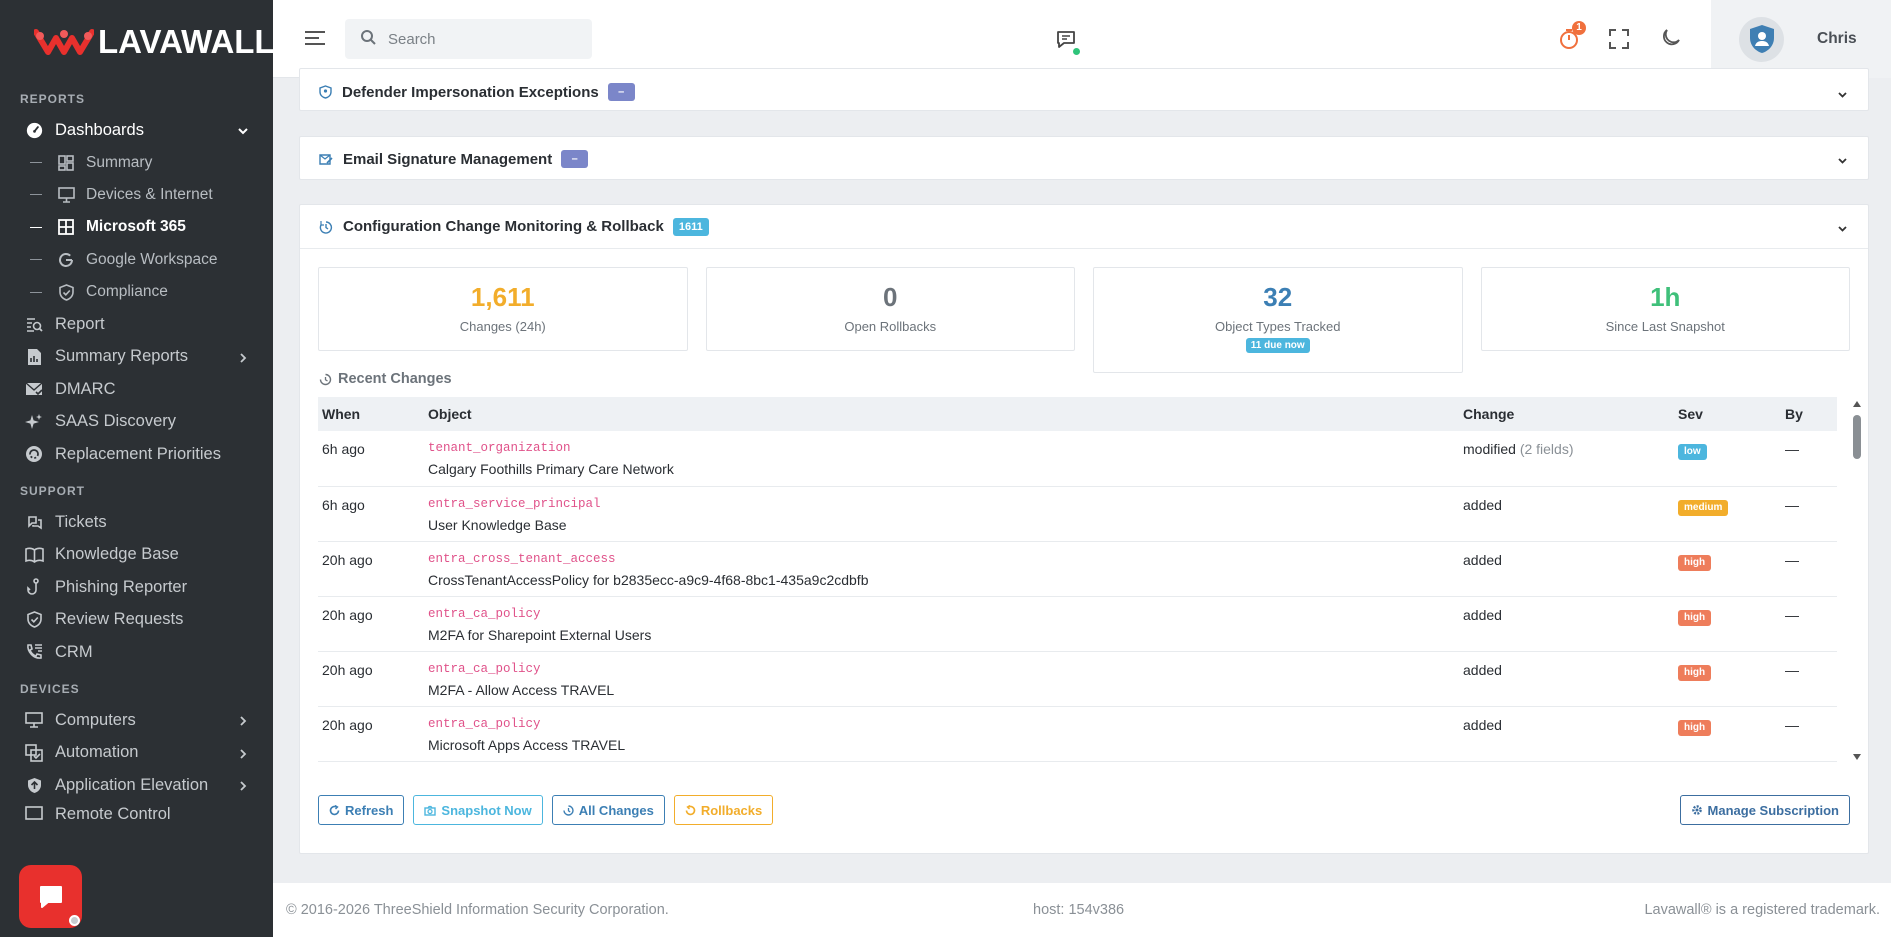 This screenshot has width=1891, height=937. What do you see at coordinates (1277, 345) in the screenshot?
I see `due-now-badge: 11 due now` at bounding box center [1277, 345].